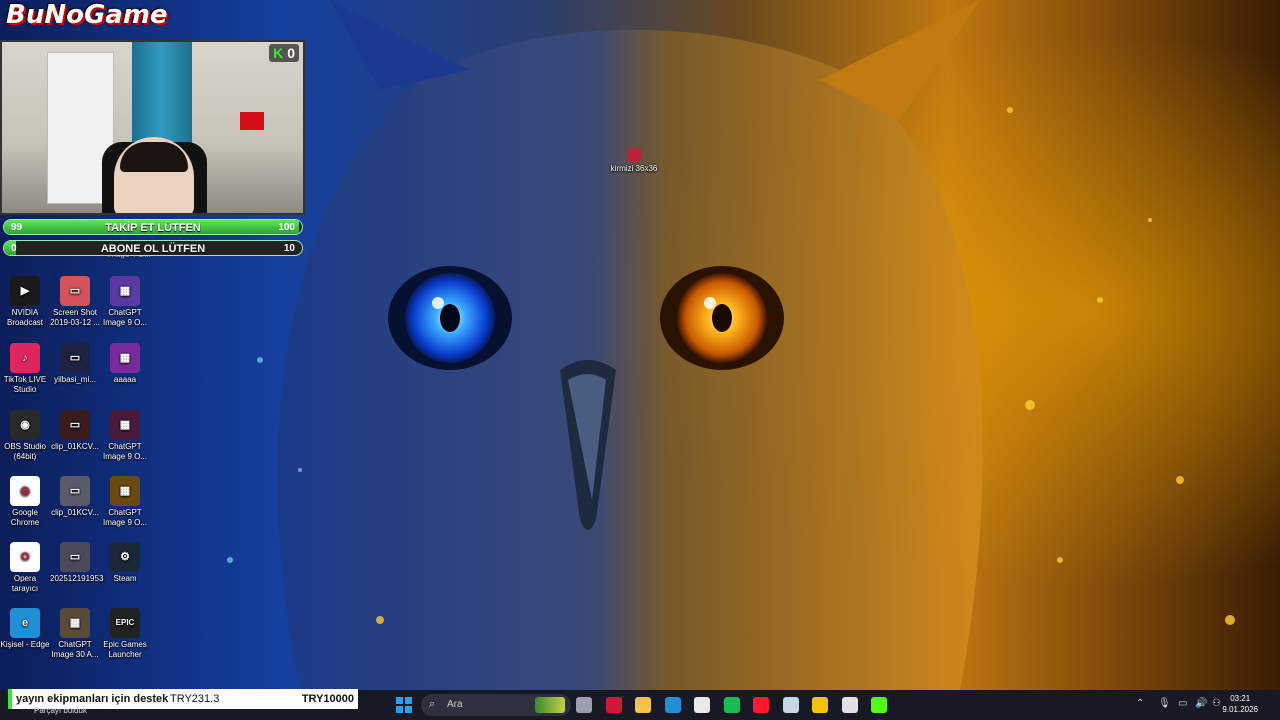  What do you see at coordinates (278, 53) in the screenshot?
I see `kick-icon: K` at bounding box center [278, 53].